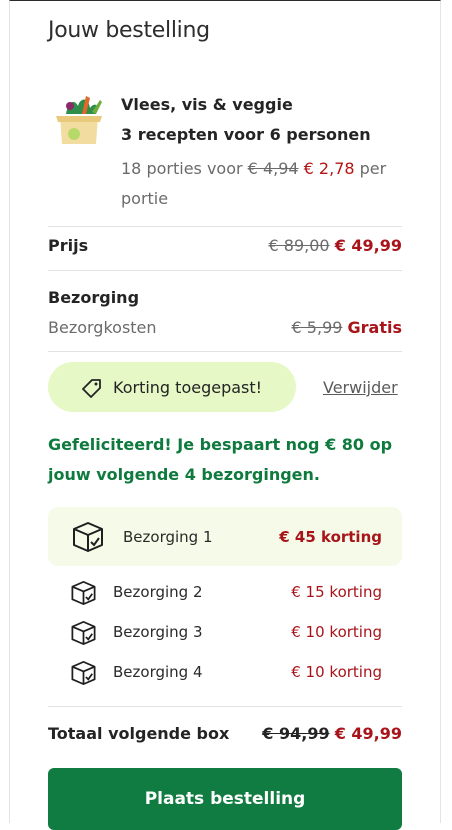  Describe the element at coordinates (246, 134) in the screenshot. I see `plan-recipes: 3 recepten voor 6 personen` at that location.